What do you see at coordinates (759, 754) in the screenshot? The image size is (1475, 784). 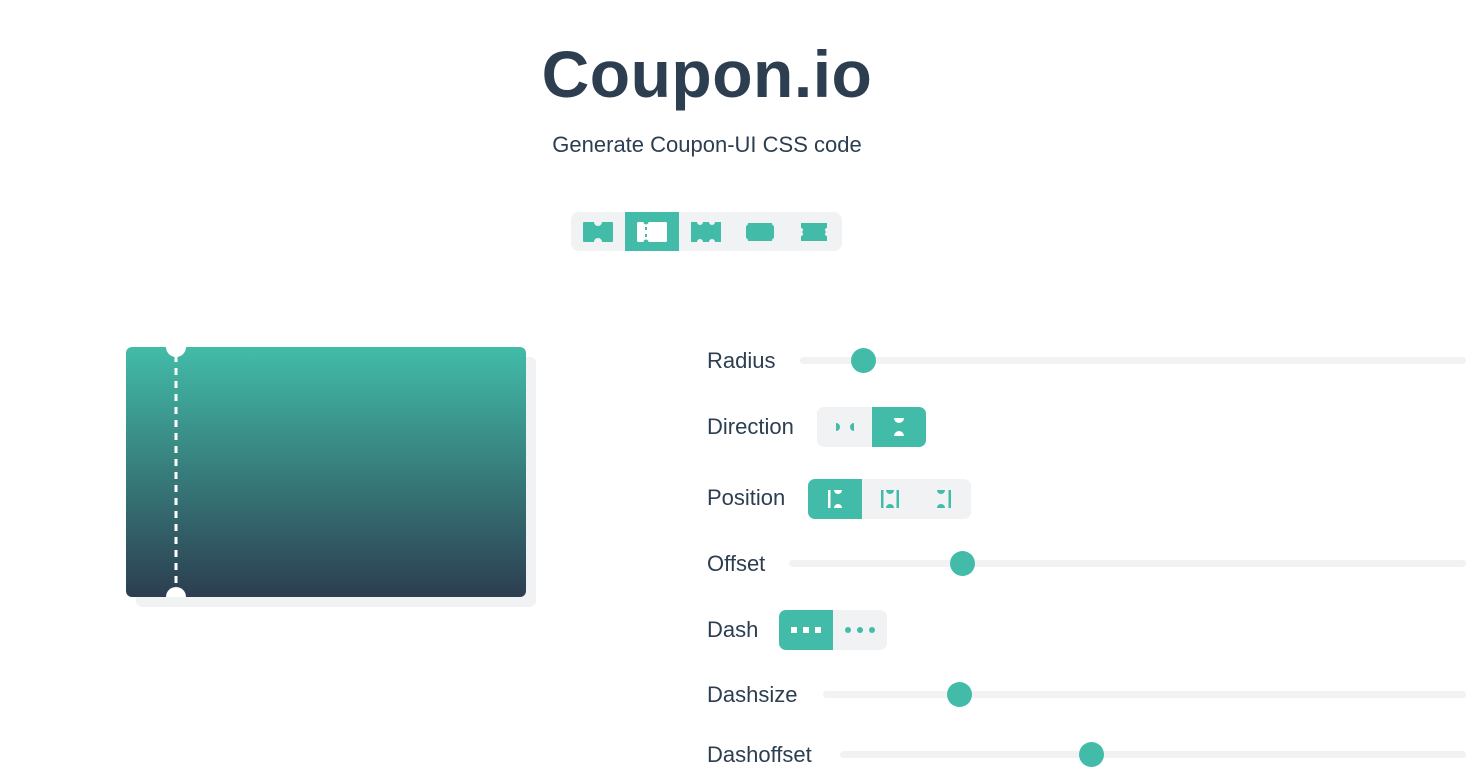 I see `dashoffset-label: Dashoffset` at bounding box center [759, 754].